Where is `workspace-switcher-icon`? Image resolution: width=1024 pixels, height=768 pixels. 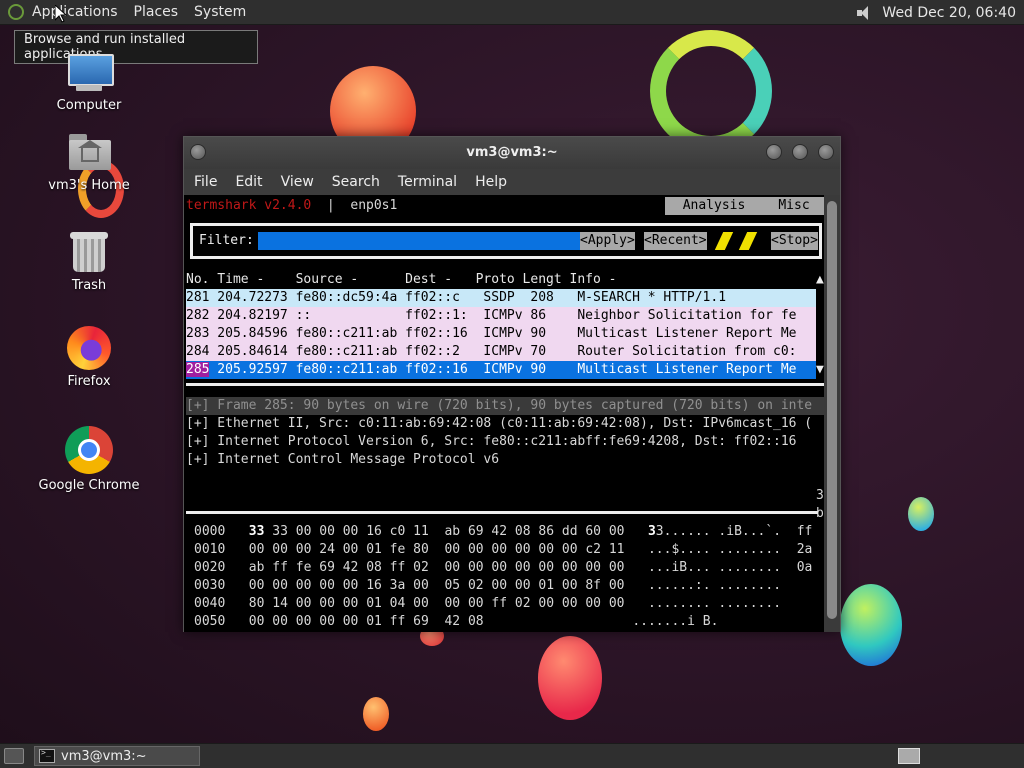
workspace-switcher-icon is located at coordinates (909, 756).